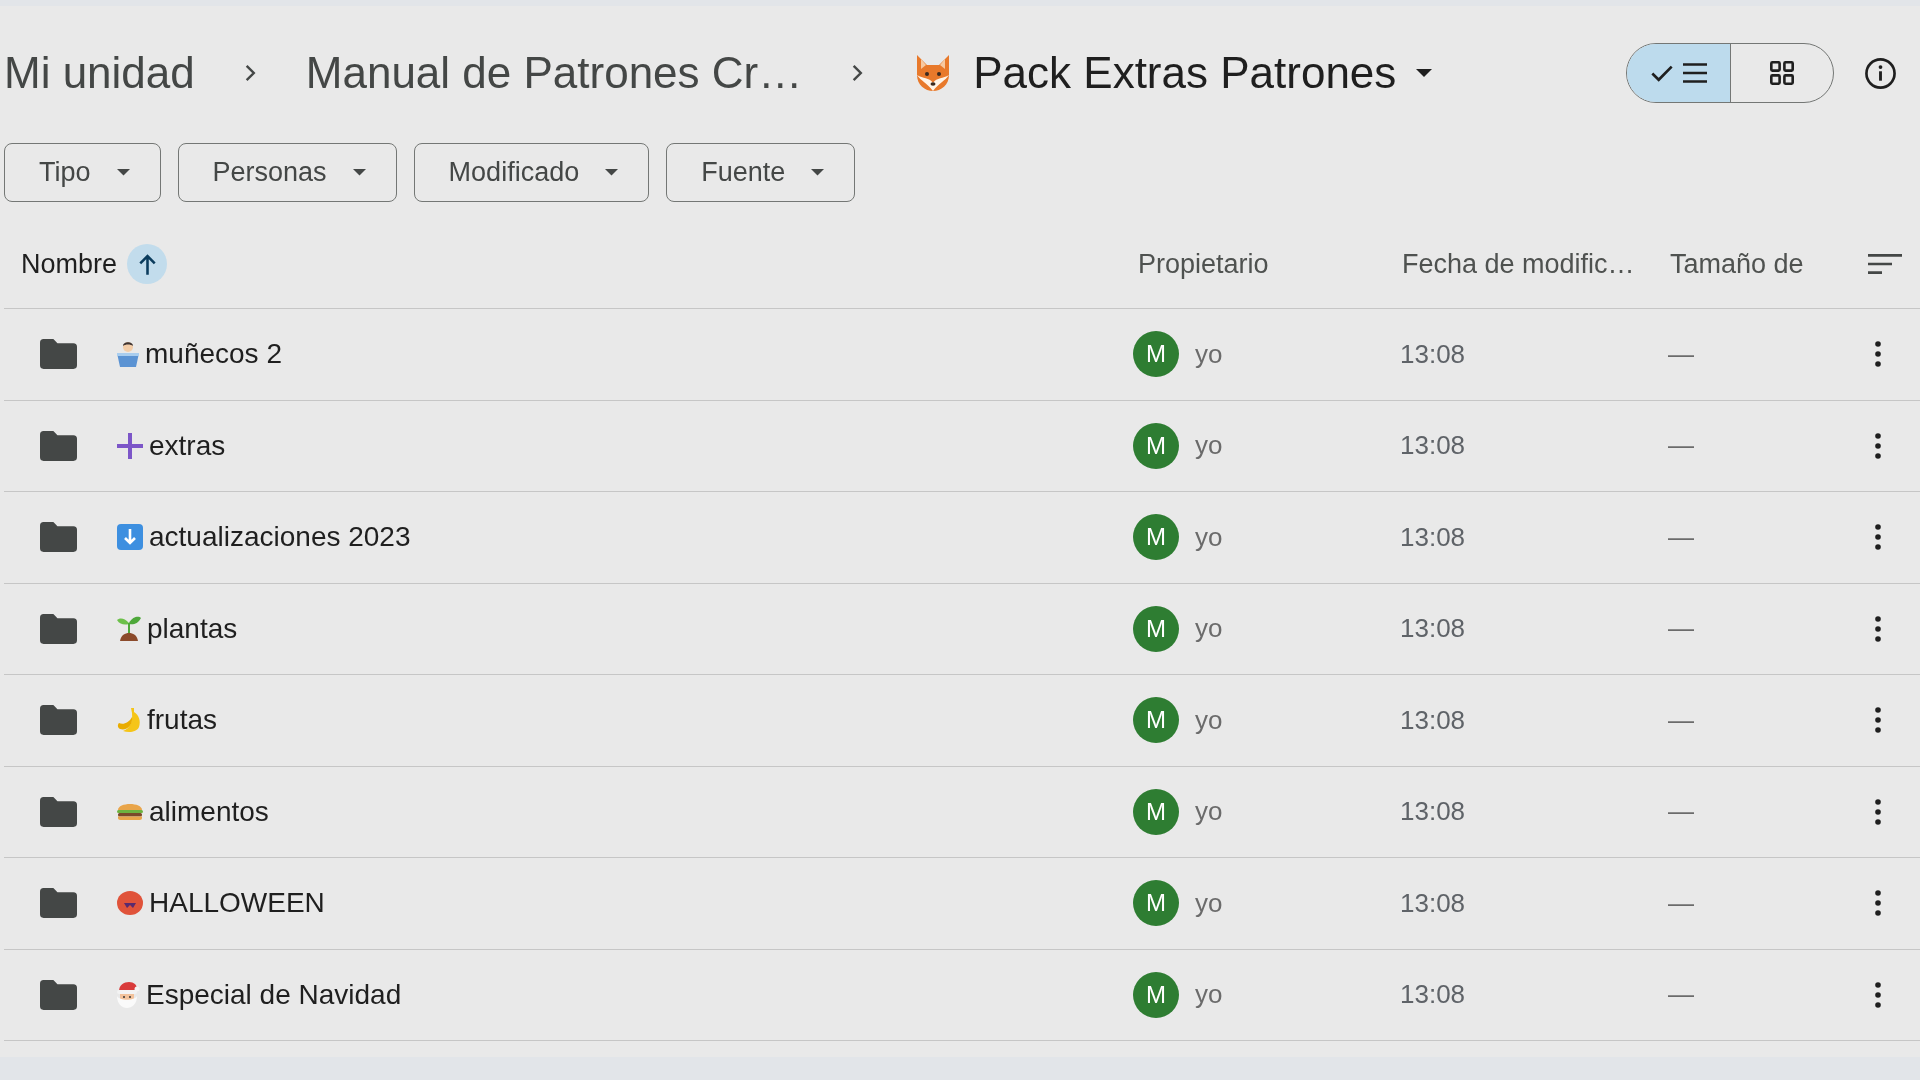  What do you see at coordinates (962, 446) in the screenshot?
I see `folder-row: extras M yo 13:08 —` at bounding box center [962, 446].